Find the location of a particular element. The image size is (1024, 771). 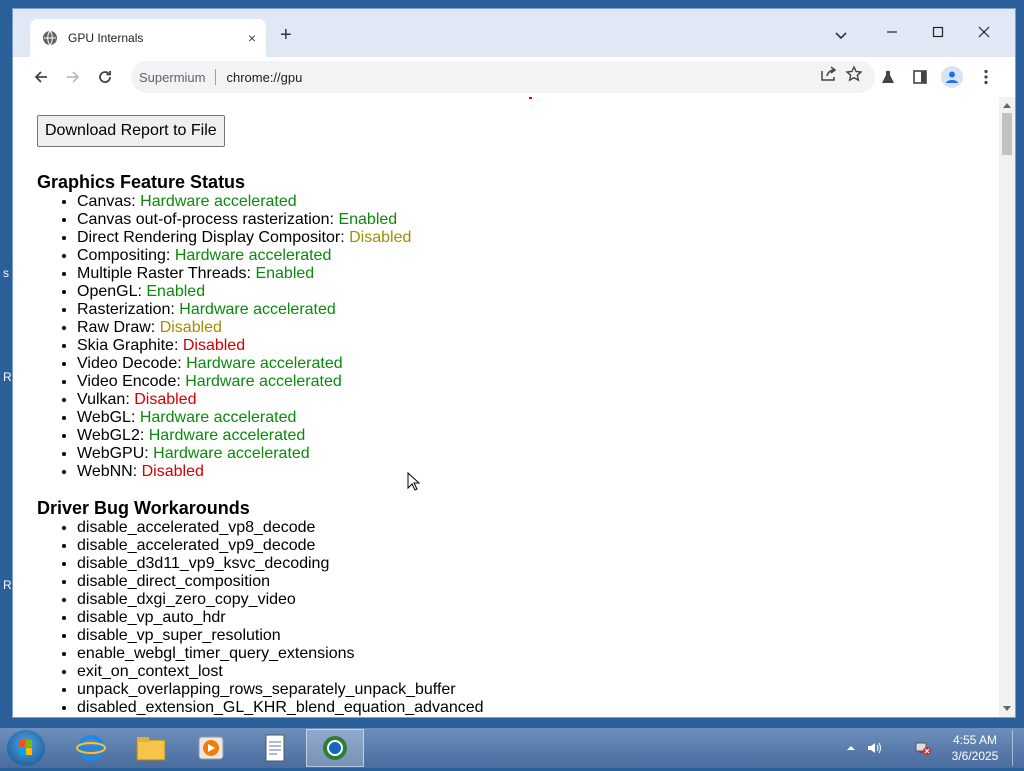

share-icon is located at coordinates (828, 74).